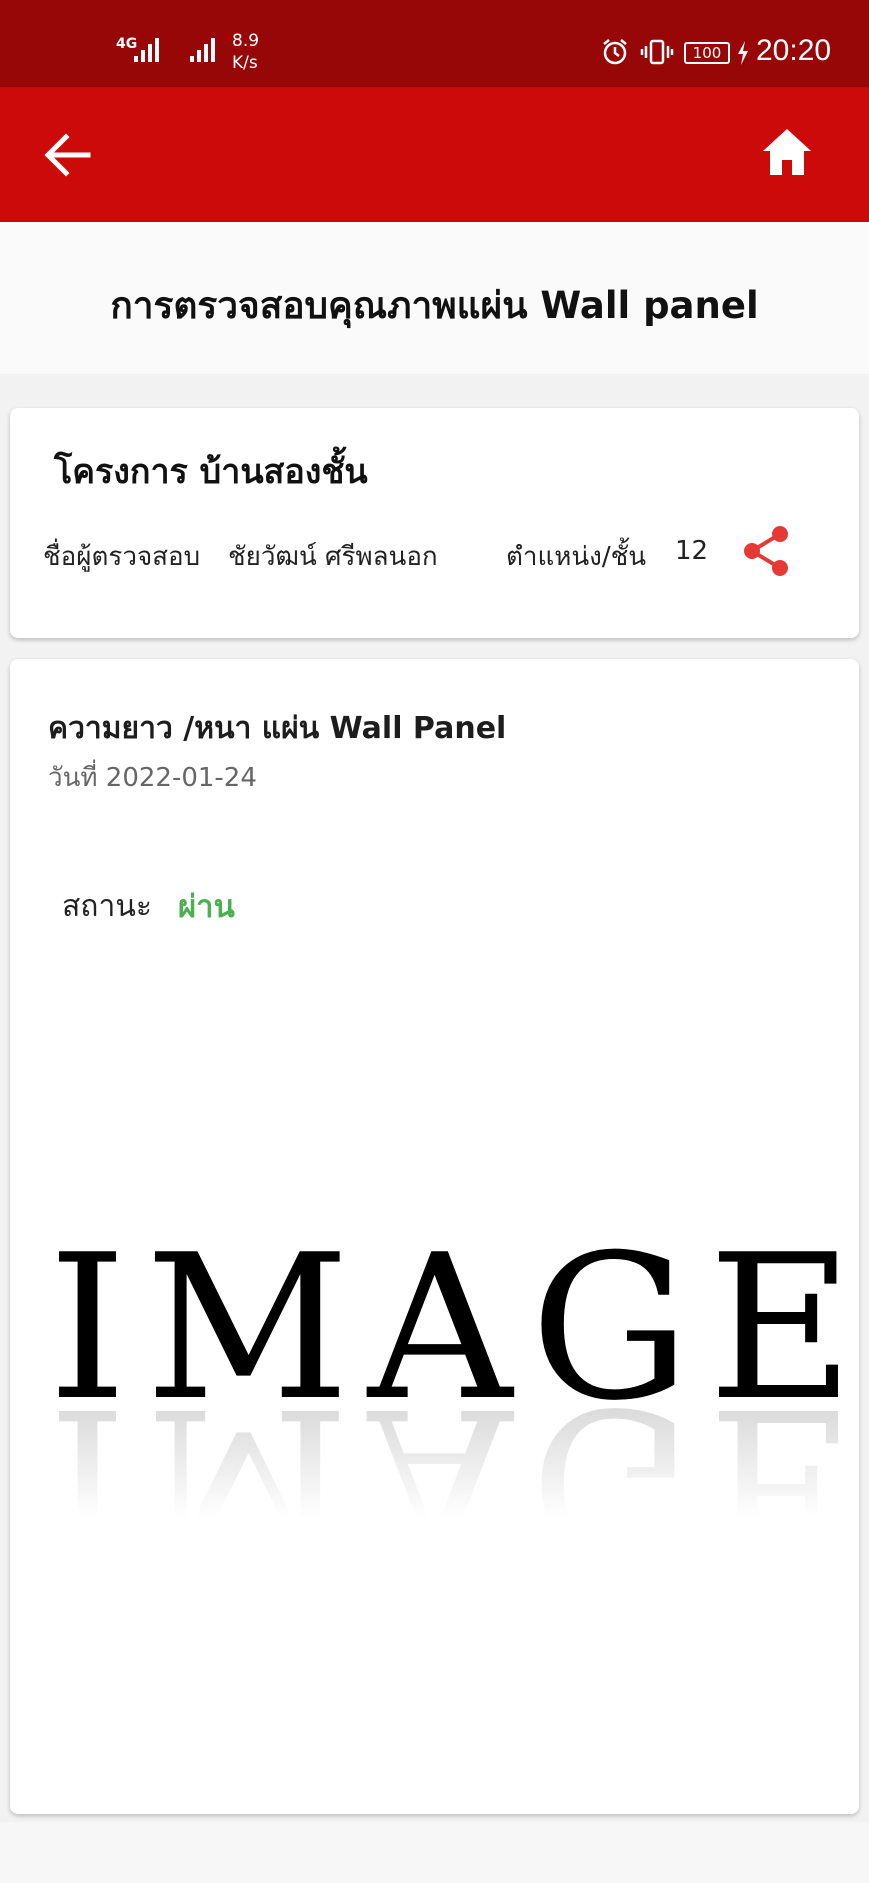  I want to click on network-speed: 8.9 K/s, so click(245, 52).